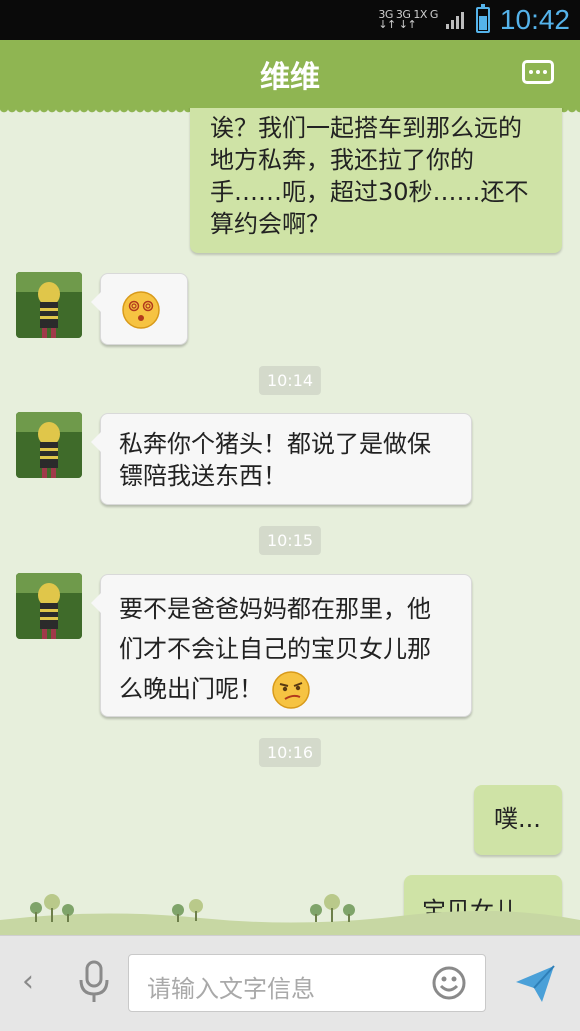 Image resolution: width=580 pixels, height=1031 pixels. I want to click on signal-icon, so click(454, 20).